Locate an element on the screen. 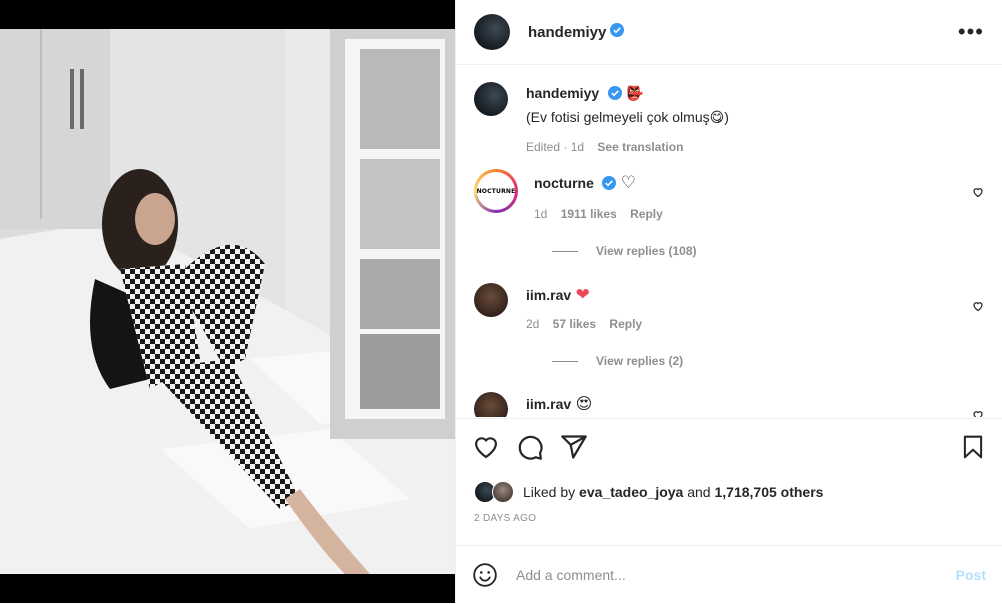  comment-username: nocturne is located at coordinates (564, 183).